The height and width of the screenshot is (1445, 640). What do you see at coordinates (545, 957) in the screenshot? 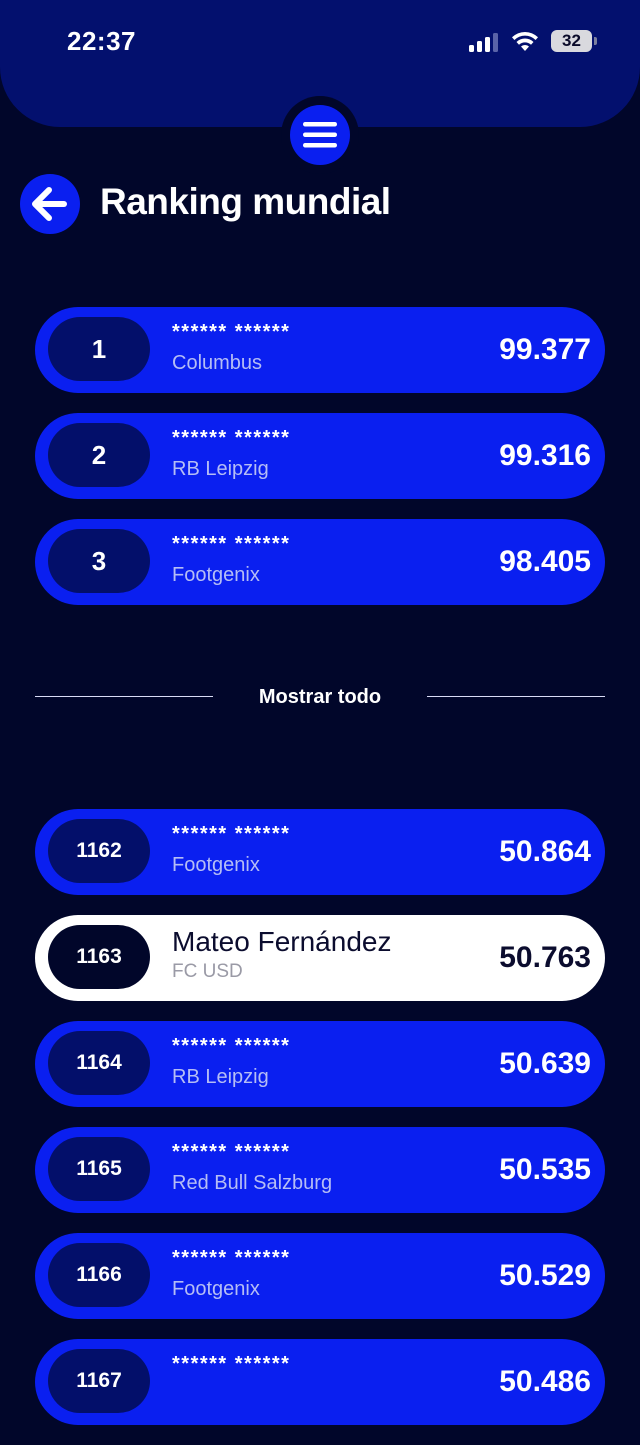
I see `score-value: 50.763` at bounding box center [545, 957].